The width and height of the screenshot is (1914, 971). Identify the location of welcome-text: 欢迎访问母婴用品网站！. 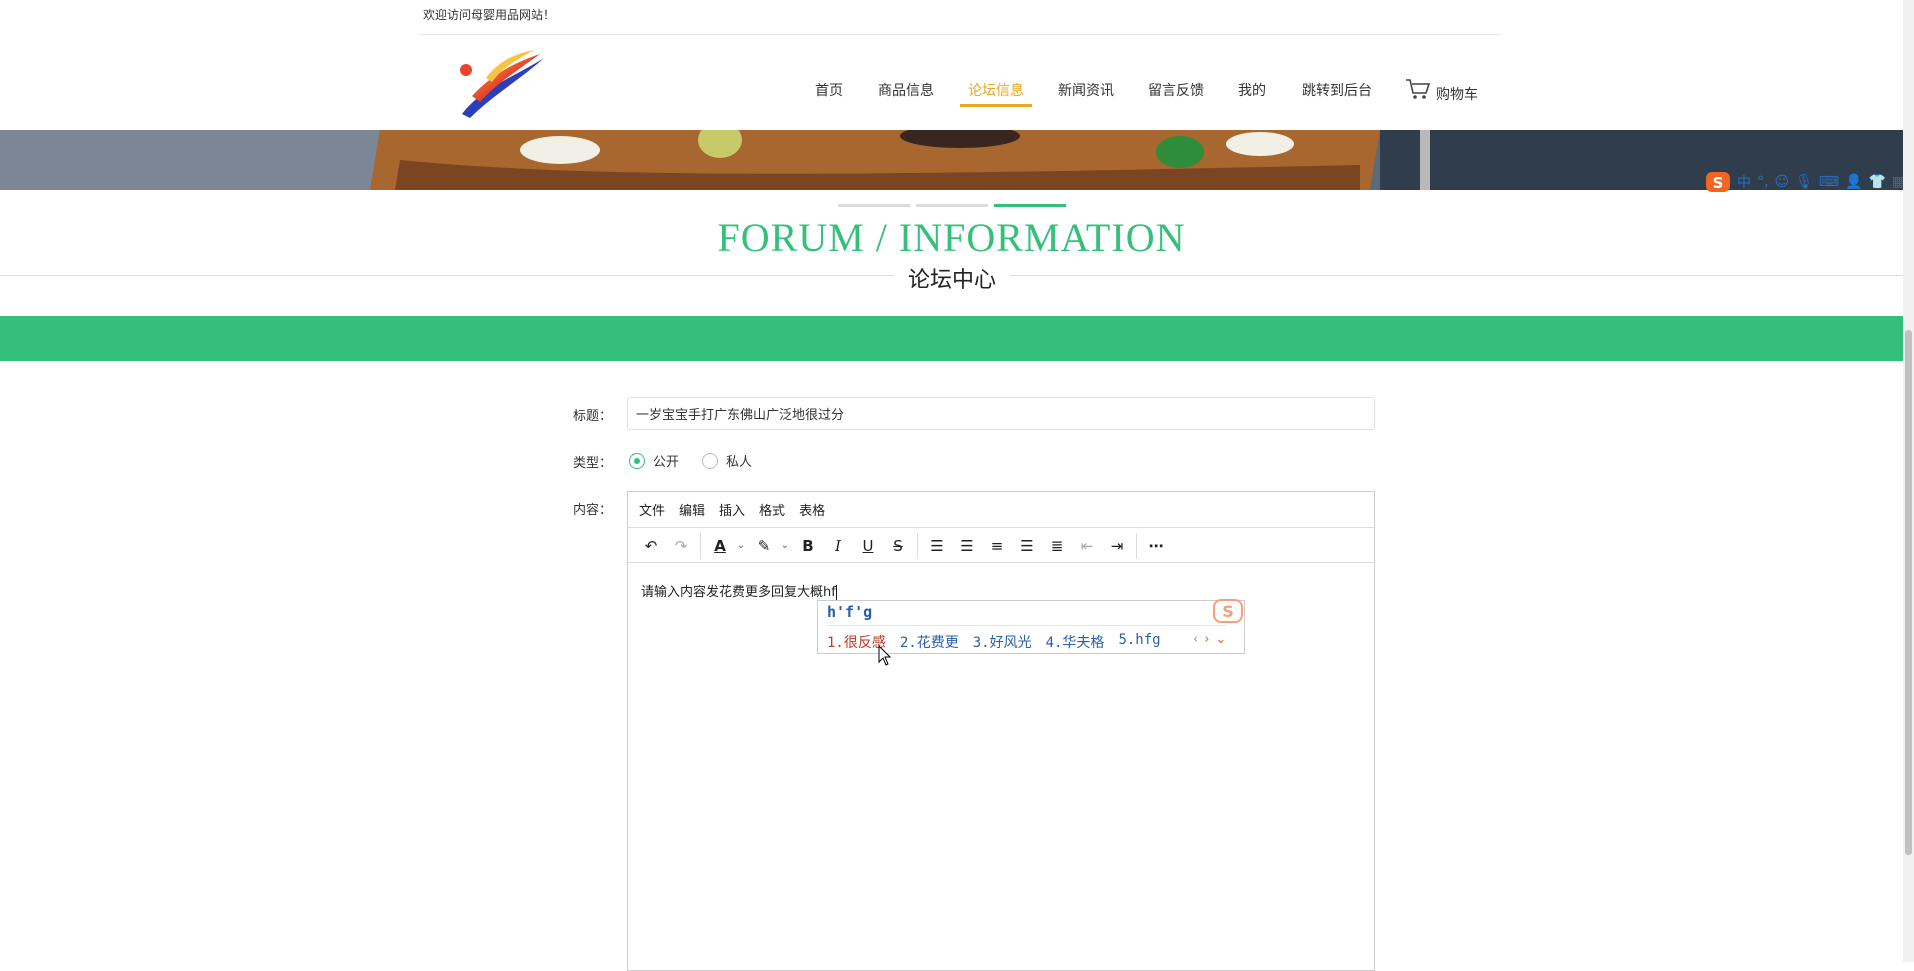
(489, 15).